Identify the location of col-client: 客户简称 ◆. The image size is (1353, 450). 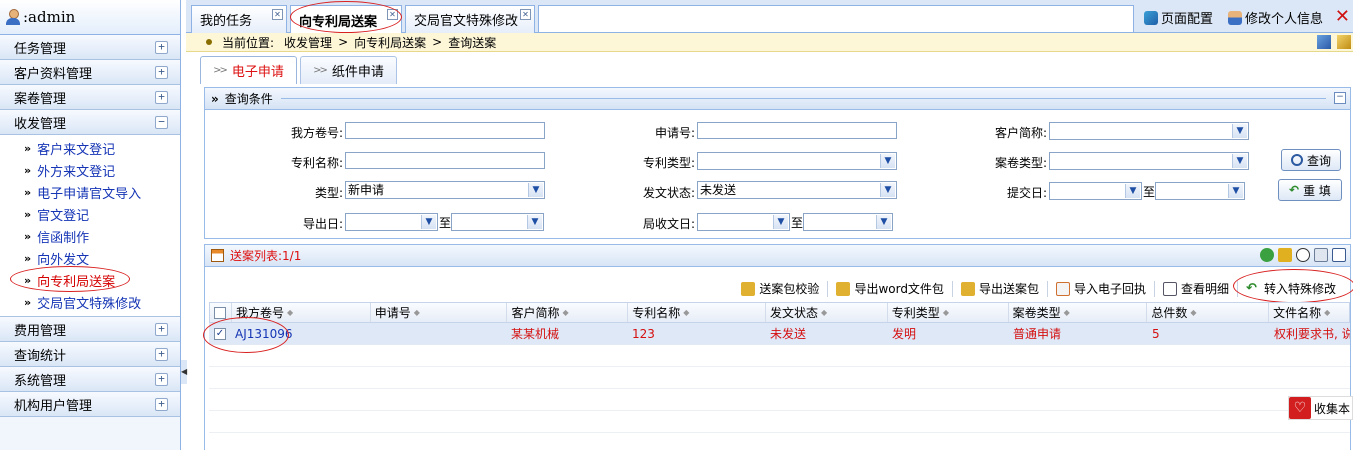
(568, 312).